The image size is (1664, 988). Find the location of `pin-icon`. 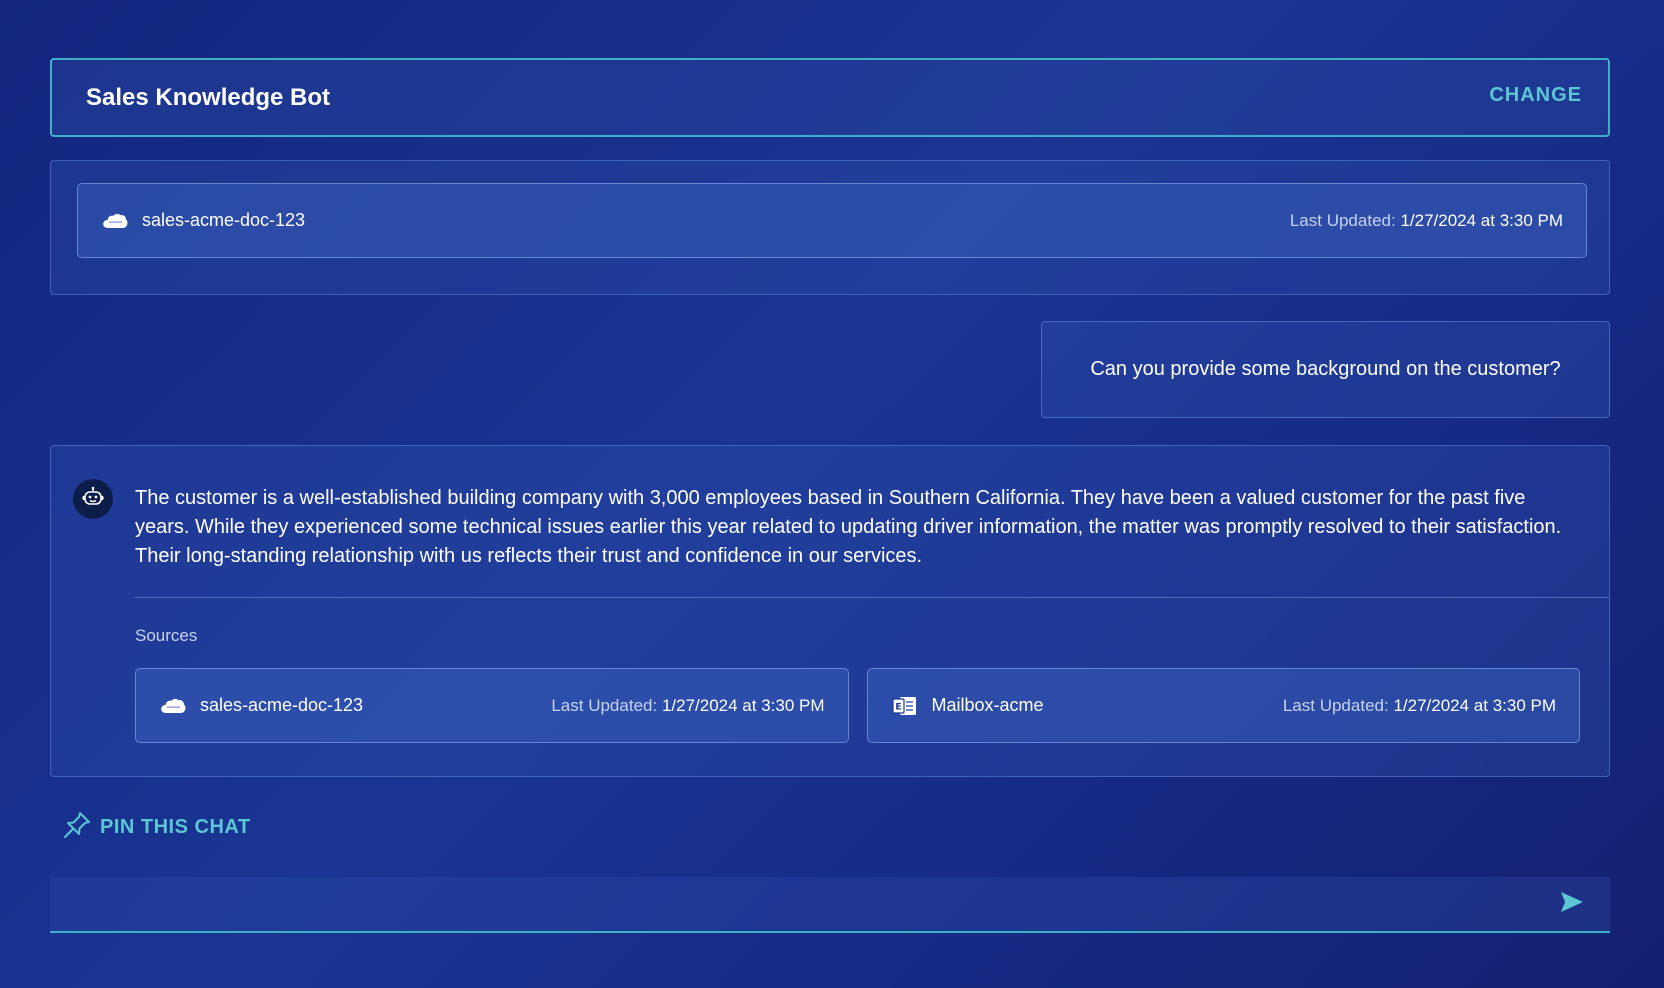

pin-icon is located at coordinates (77, 827).